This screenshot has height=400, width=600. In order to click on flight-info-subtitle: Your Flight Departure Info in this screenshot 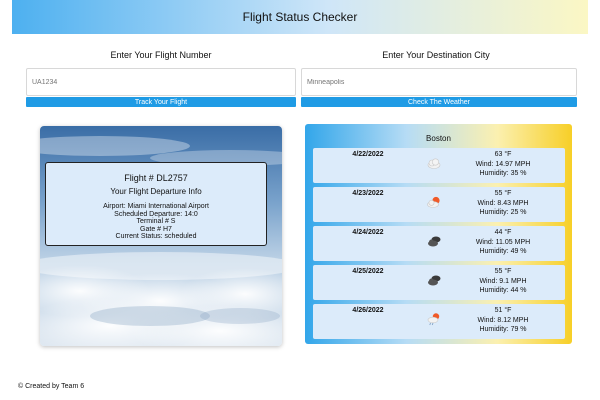, I will do `click(156, 191)`.